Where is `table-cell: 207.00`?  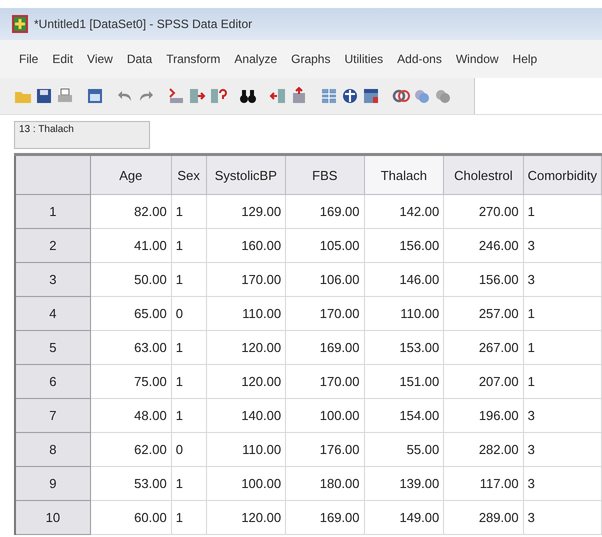 table-cell: 207.00 is located at coordinates (484, 381).